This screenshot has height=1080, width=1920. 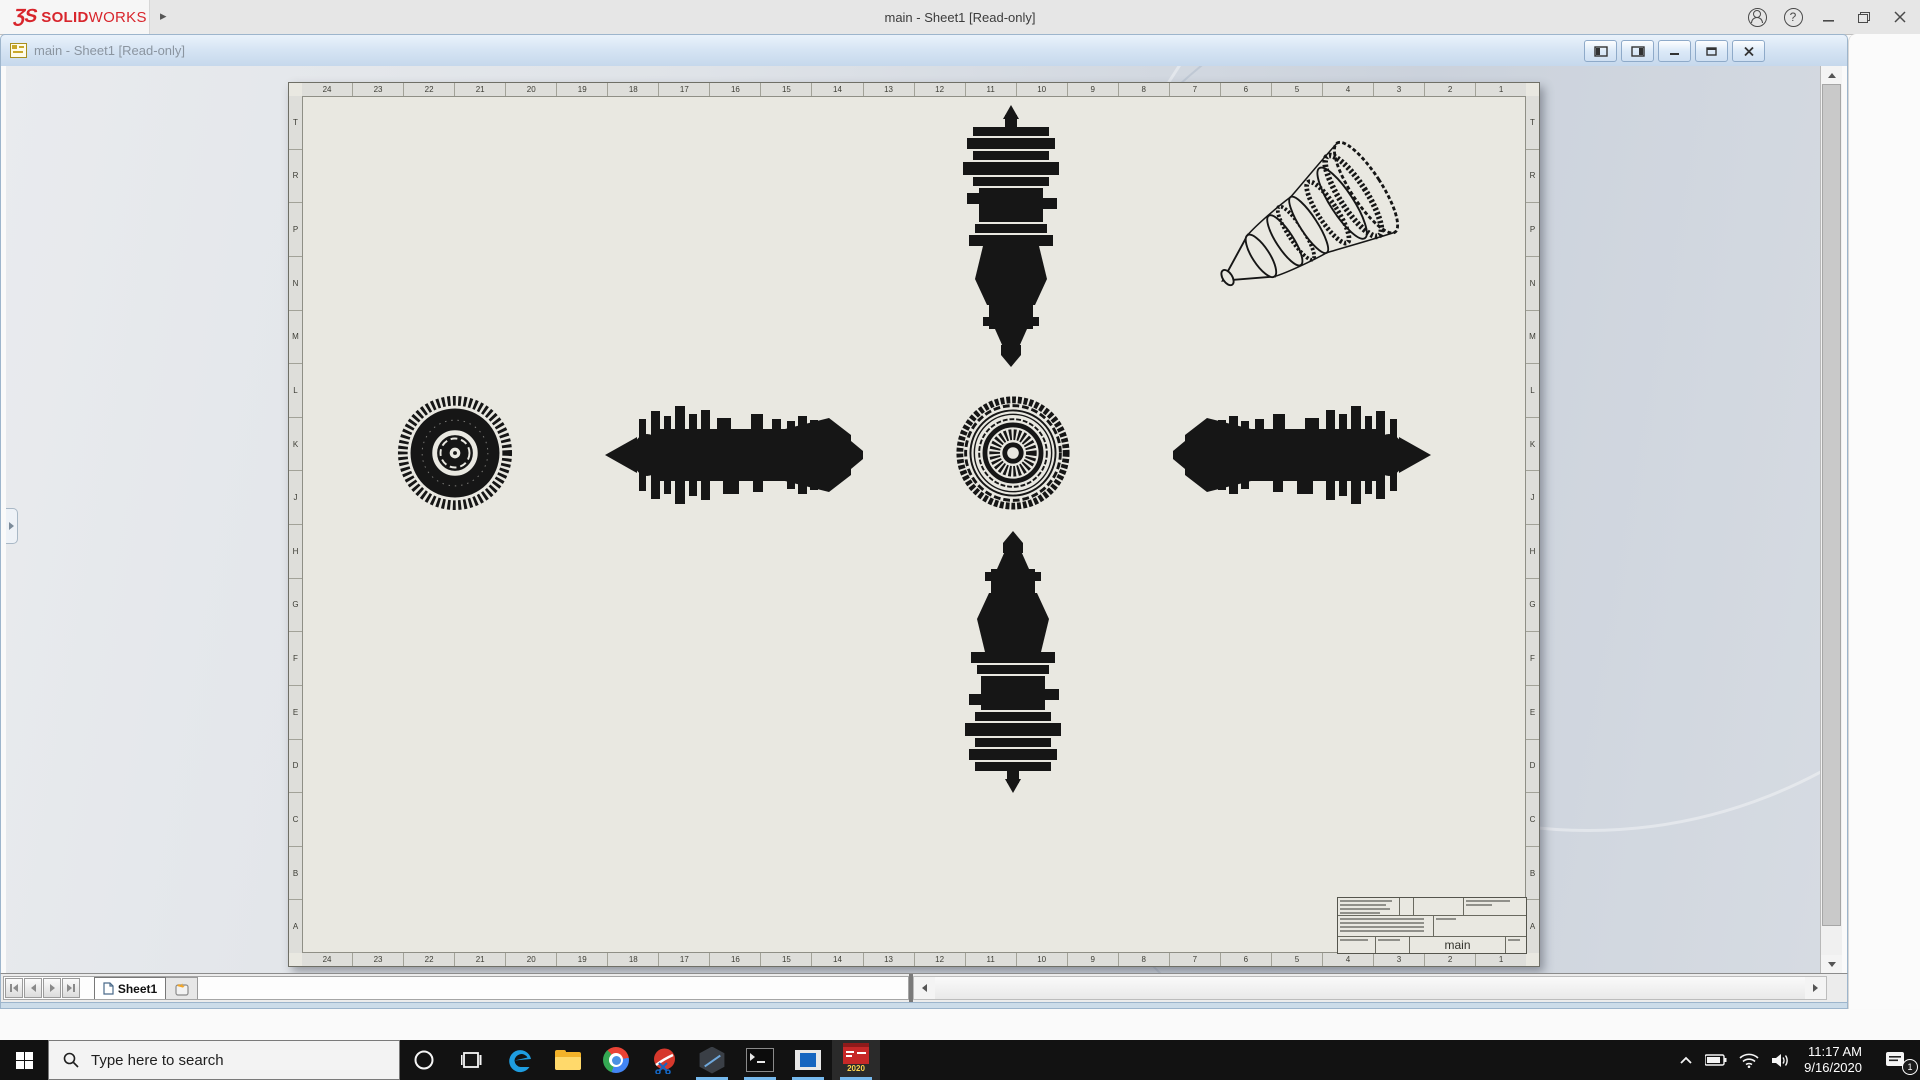 I want to click on show-left-pane-button, so click(x=1600, y=51).